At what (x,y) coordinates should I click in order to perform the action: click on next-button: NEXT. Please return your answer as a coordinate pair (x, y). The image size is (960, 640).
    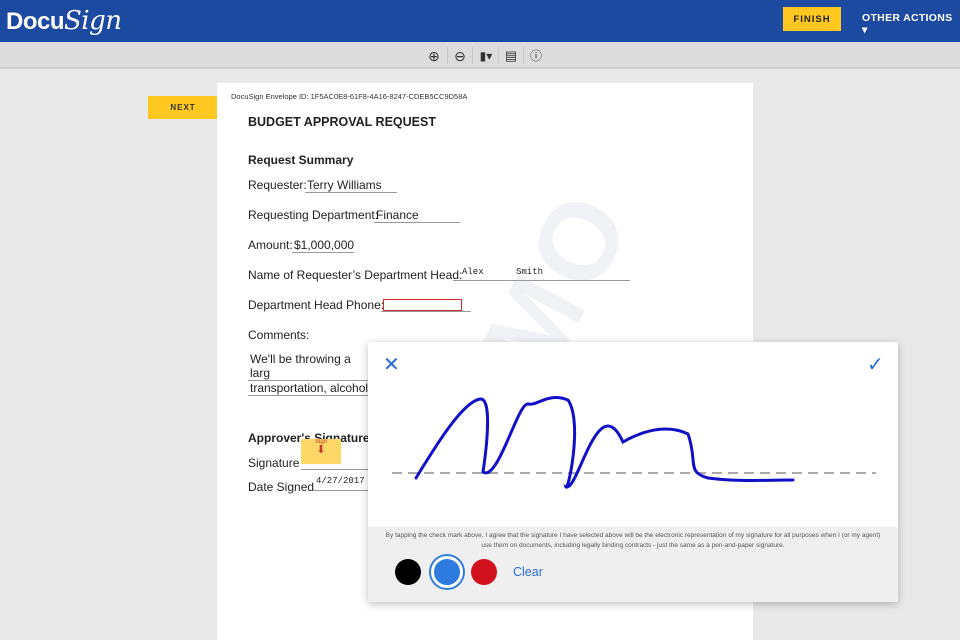
    Looking at the image, I should click on (183, 107).